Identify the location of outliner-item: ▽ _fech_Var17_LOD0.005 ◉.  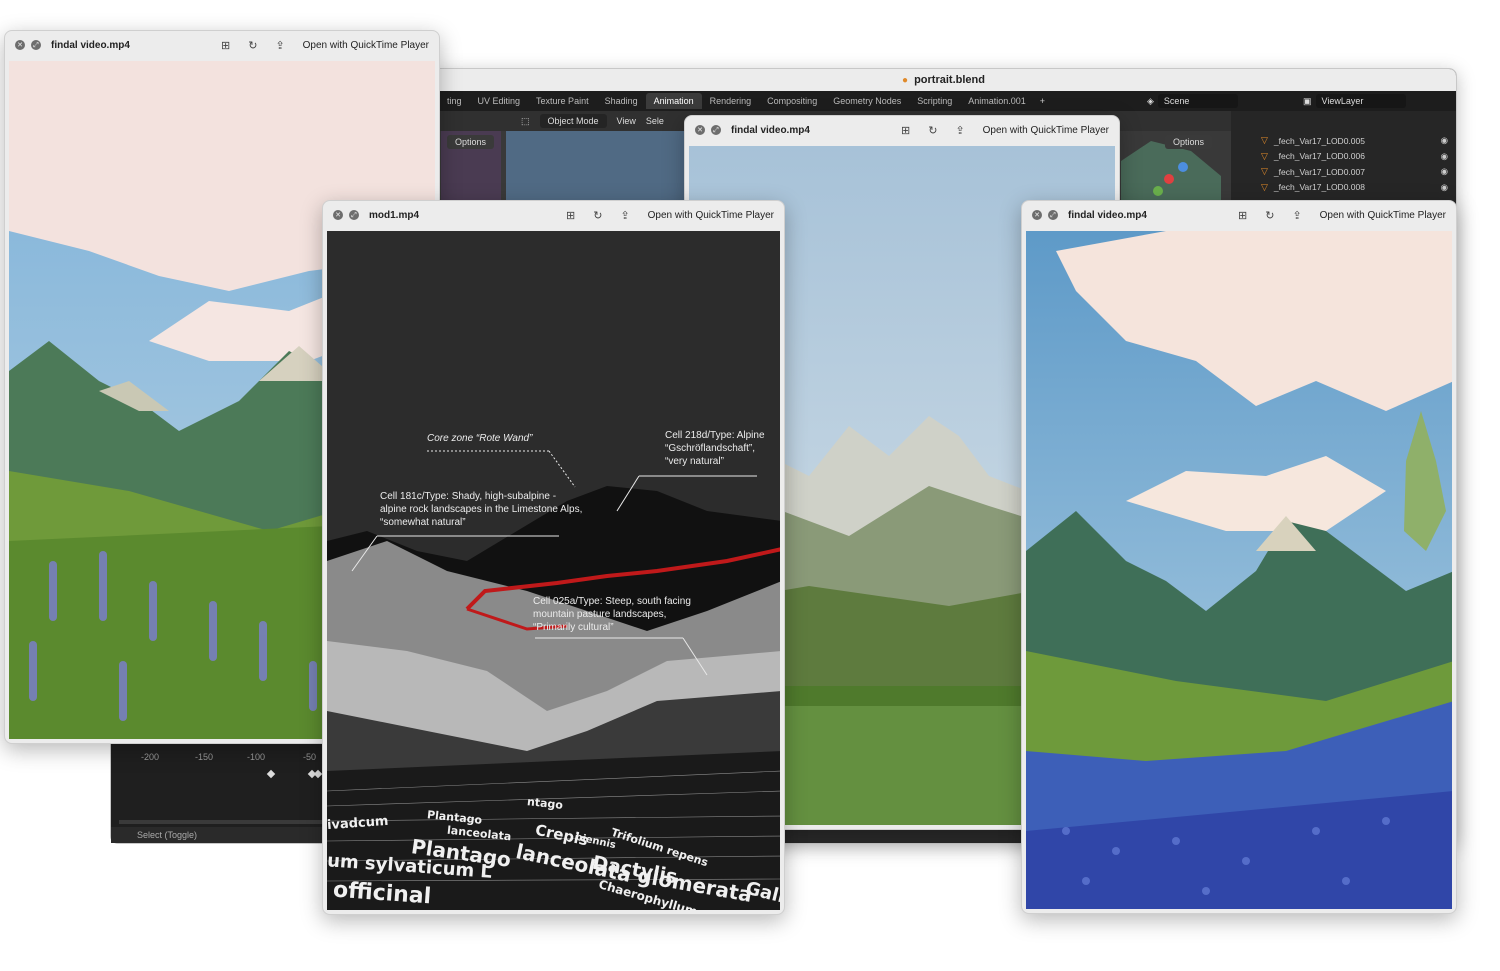
(1343, 141).